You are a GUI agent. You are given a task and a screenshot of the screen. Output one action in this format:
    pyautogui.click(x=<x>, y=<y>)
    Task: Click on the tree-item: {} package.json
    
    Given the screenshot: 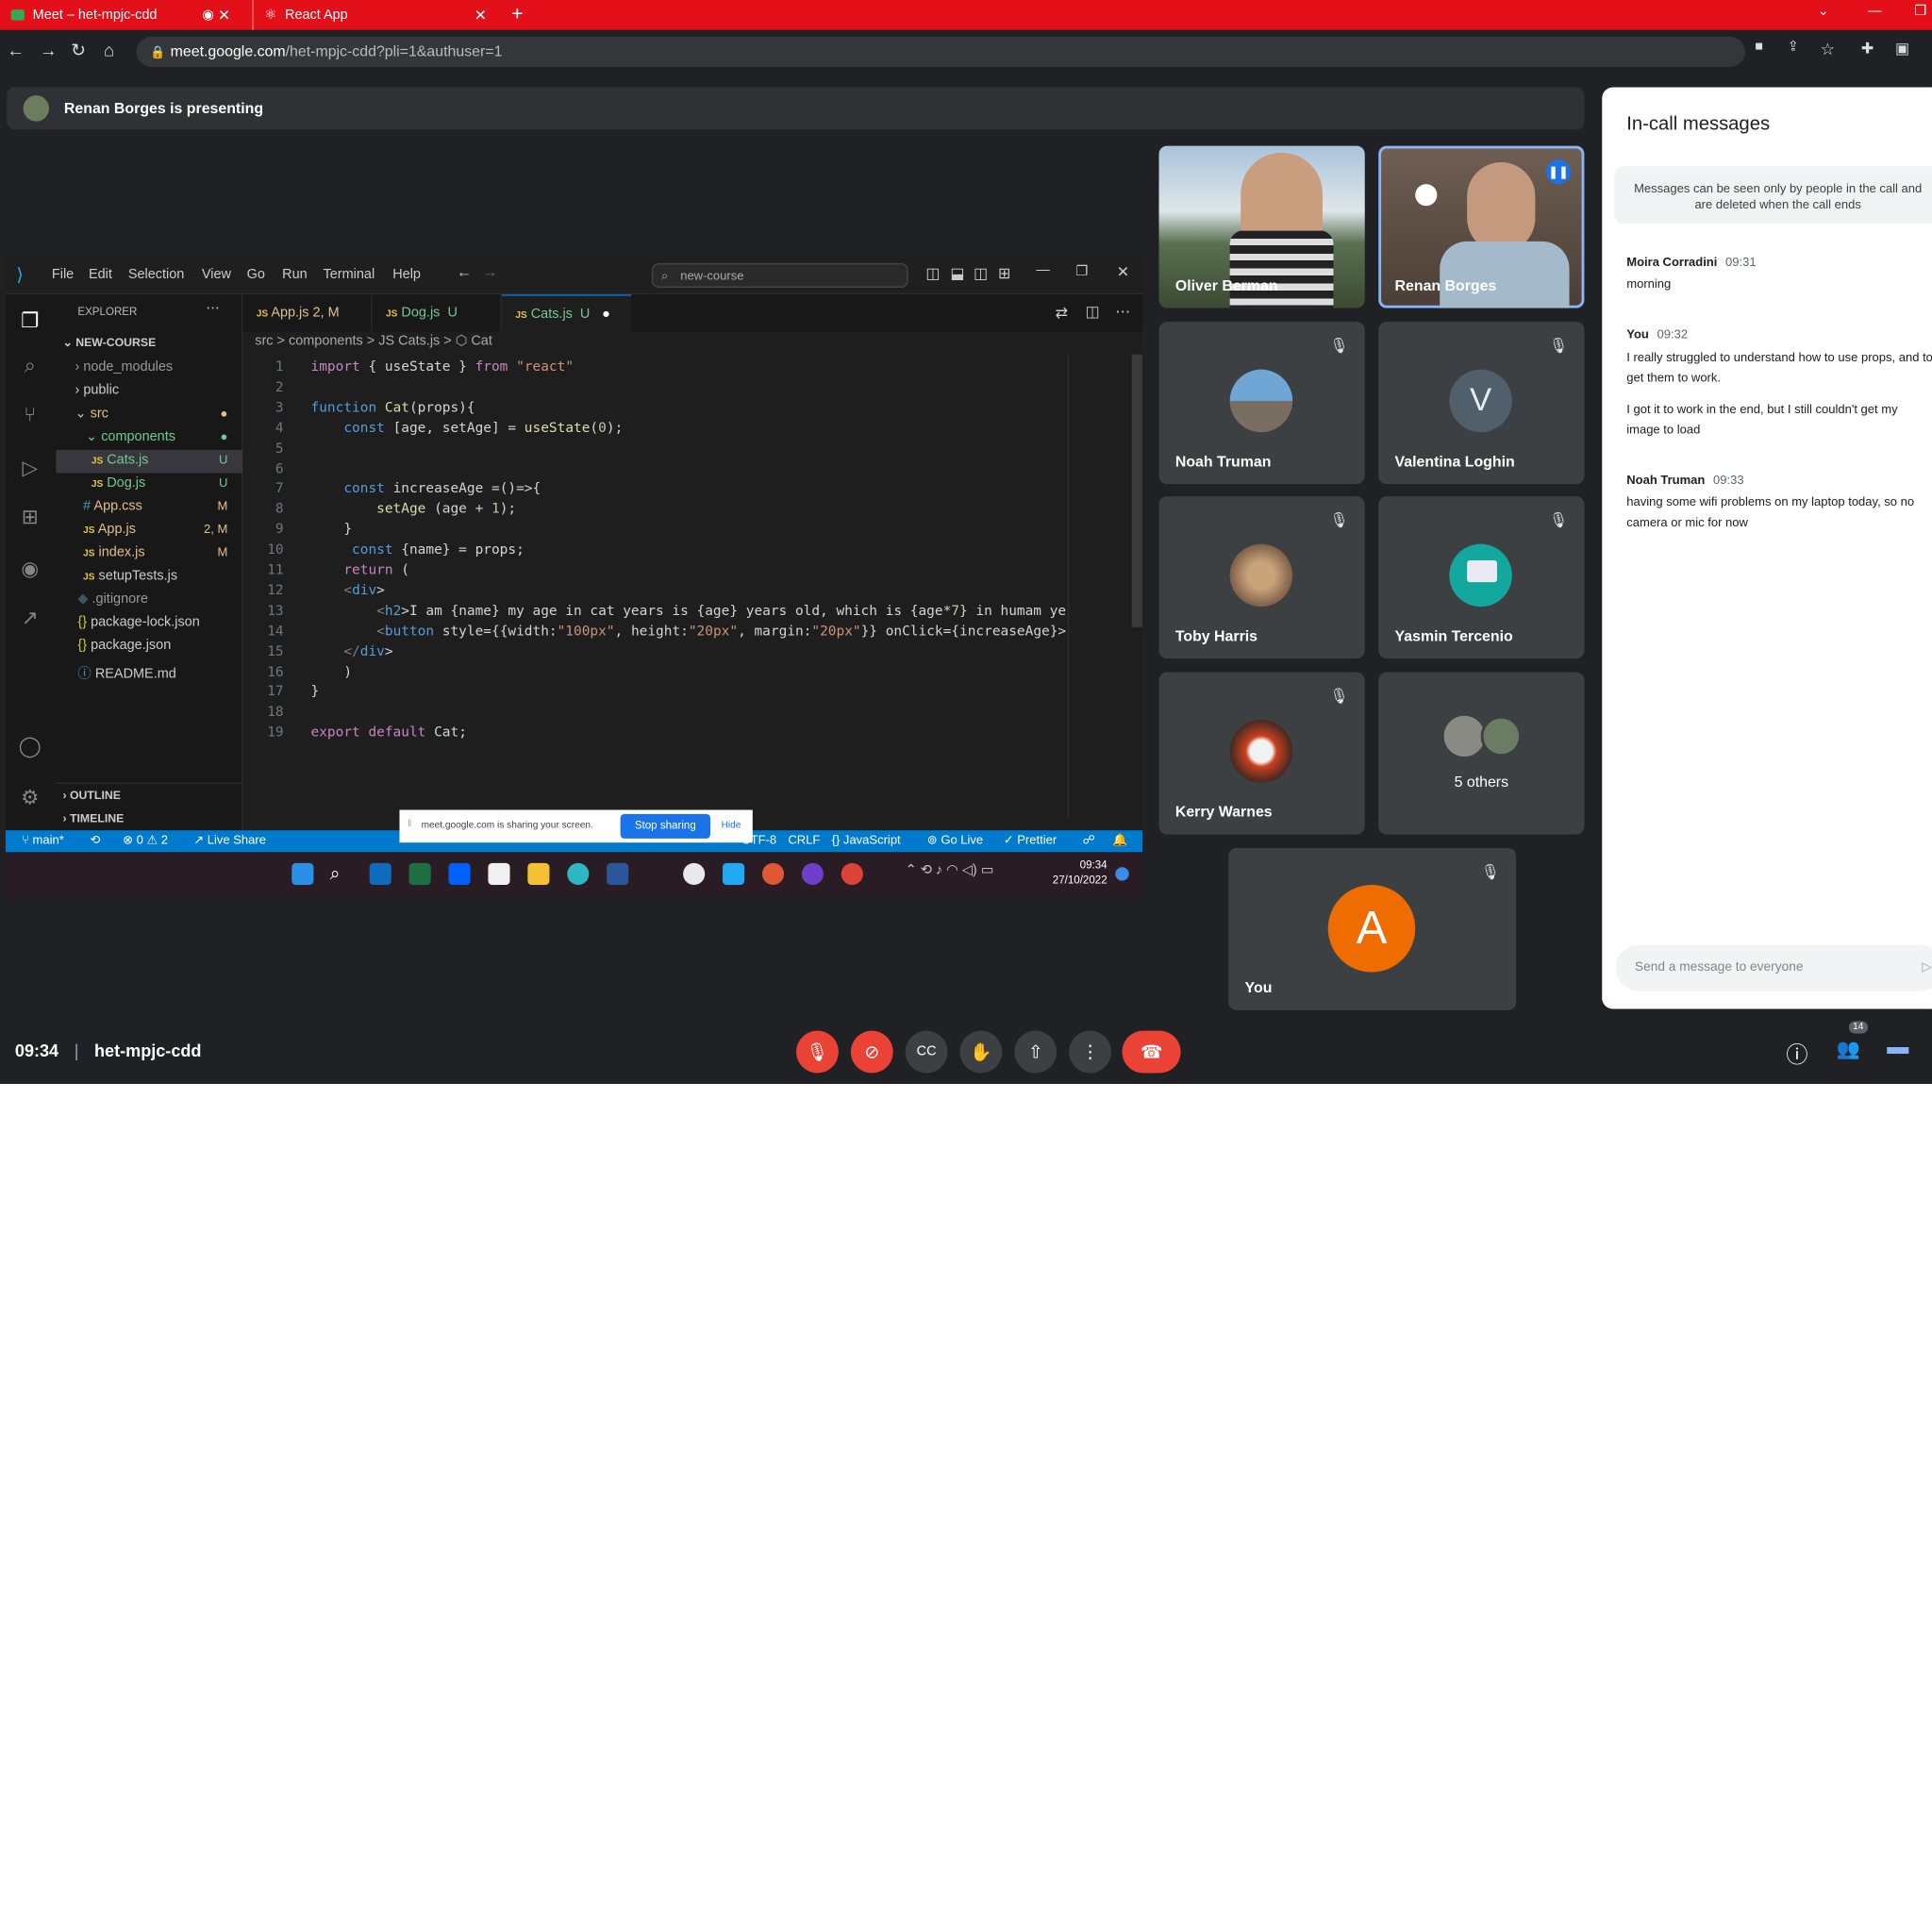 What is the action you would take?
    pyautogui.click(x=124, y=645)
    